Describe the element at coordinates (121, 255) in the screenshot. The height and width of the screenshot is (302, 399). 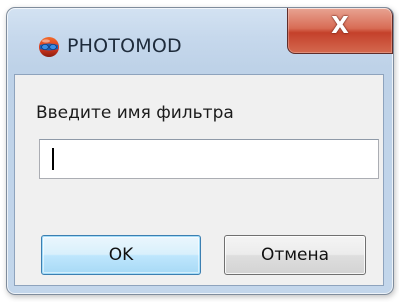
I see `ok-button: OK` at that location.